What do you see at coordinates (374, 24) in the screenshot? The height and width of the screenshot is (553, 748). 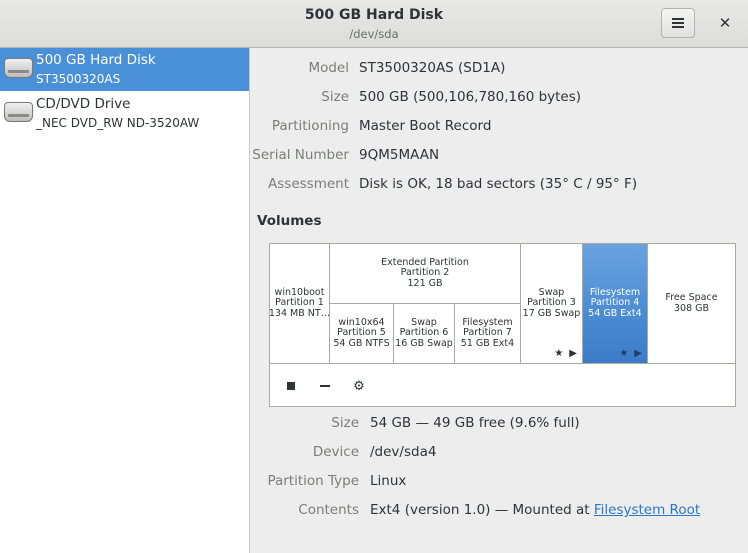 I see `header-bar: 500 GB Hard Disk /dev/sda ✕` at bounding box center [374, 24].